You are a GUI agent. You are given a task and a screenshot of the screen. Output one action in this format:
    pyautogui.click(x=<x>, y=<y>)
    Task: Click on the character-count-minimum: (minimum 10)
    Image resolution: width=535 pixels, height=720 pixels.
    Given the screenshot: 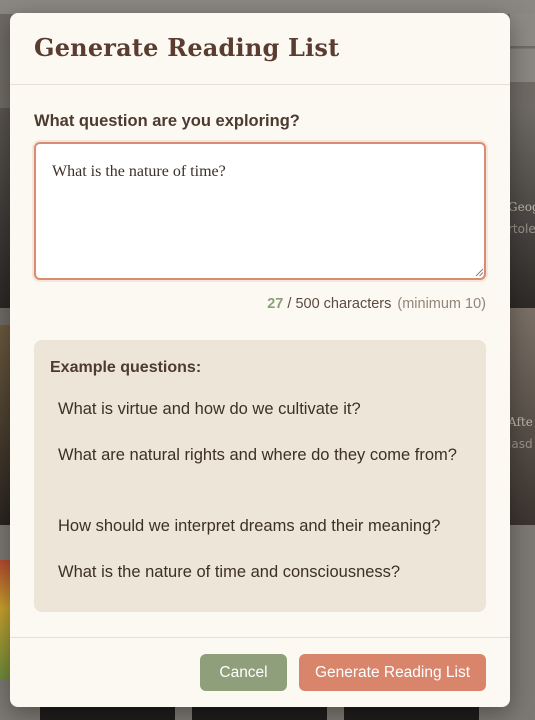 What is the action you would take?
    pyautogui.click(x=441, y=304)
    